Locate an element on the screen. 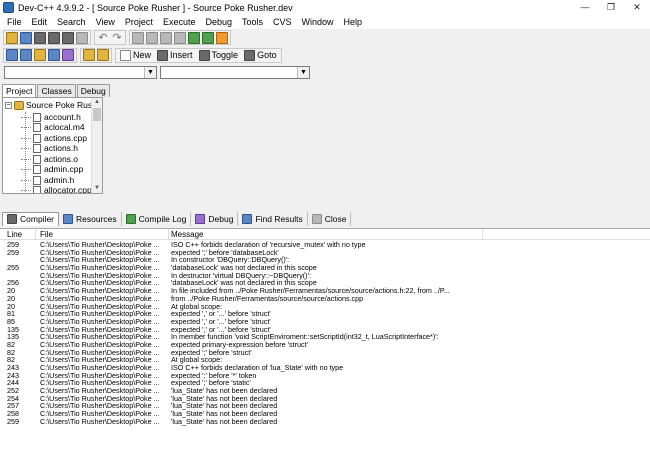 This screenshot has height=459, width=650. menu-search: Search is located at coordinates (71, 22).